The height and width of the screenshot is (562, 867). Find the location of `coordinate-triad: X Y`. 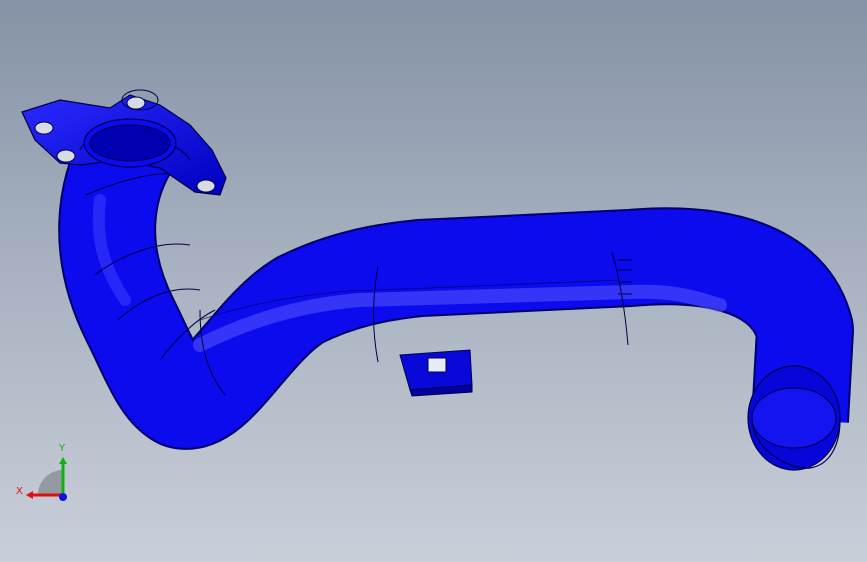

coordinate-triad: X Y is located at coordinates (45, 475).